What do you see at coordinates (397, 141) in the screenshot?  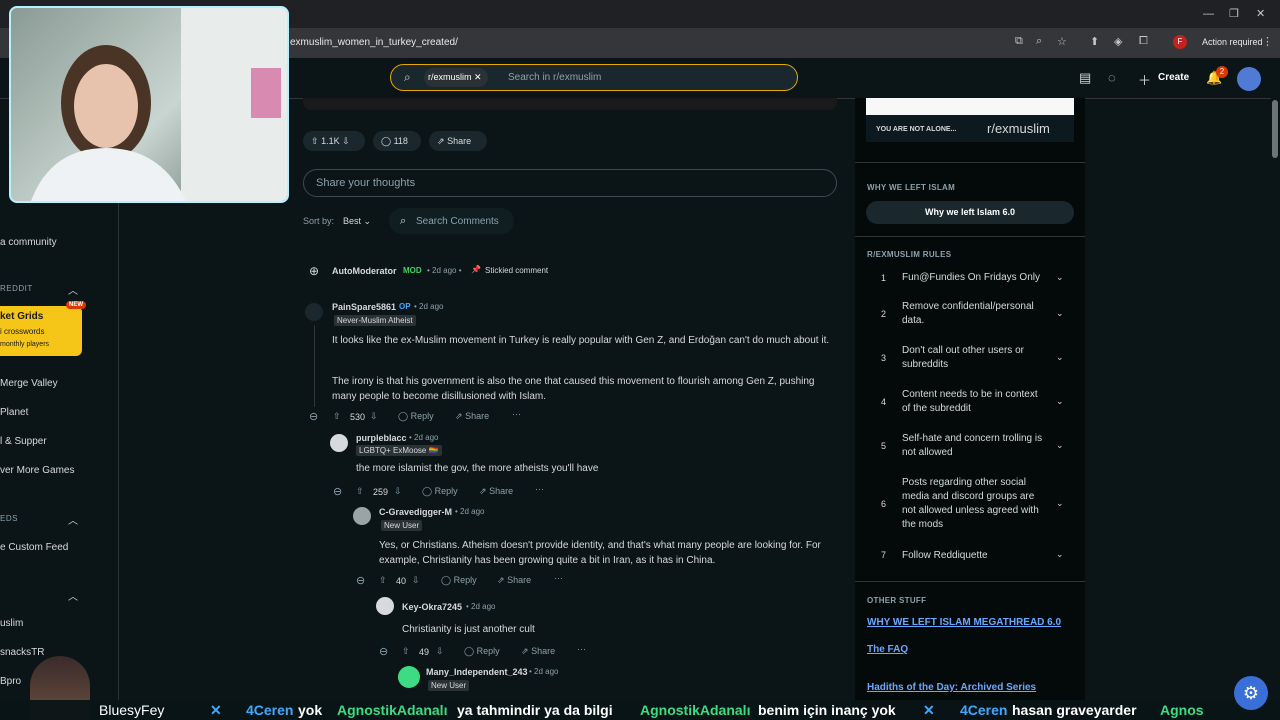 I see `comments-button: ◯ 118` at bounding box center [397, 141].